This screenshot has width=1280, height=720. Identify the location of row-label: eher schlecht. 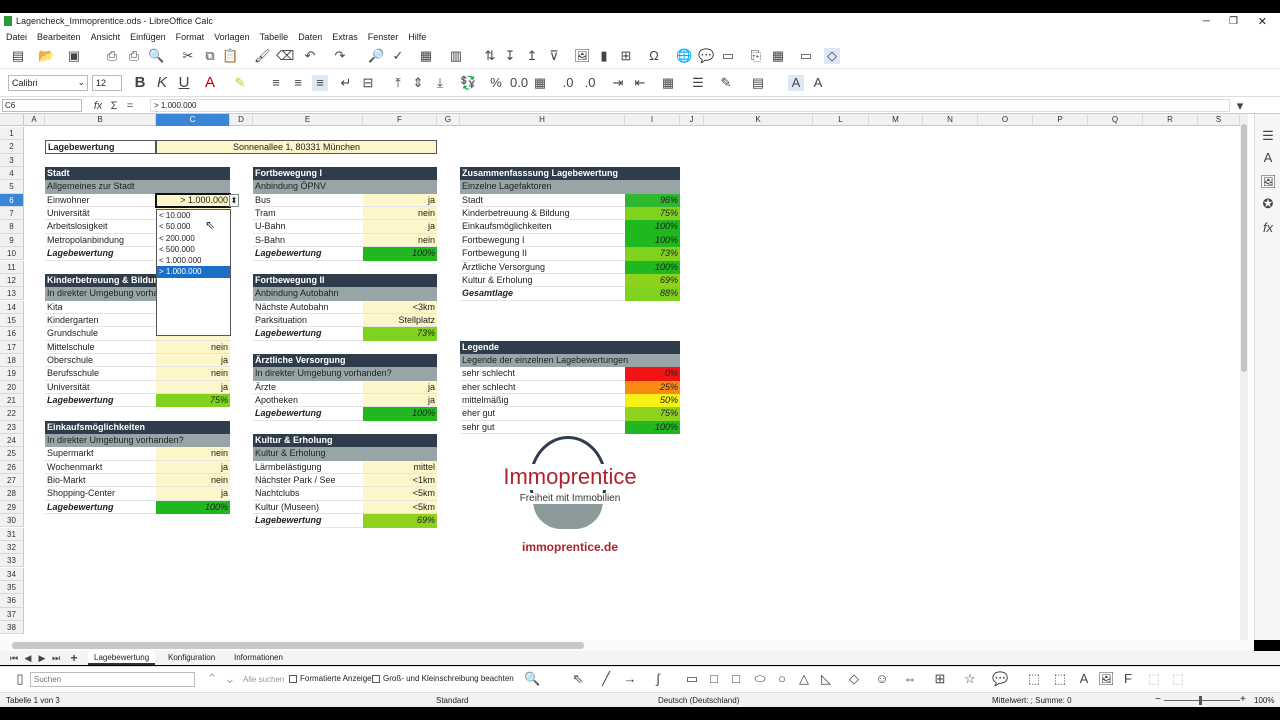
(542, 387).